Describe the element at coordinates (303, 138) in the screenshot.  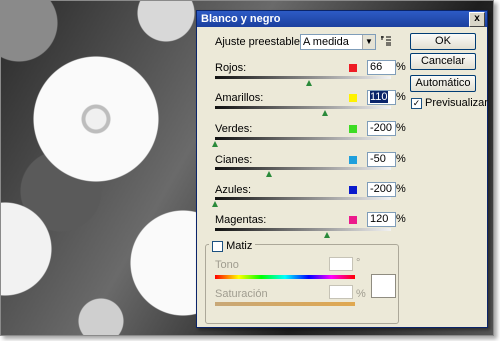
I see `greens-slider-track` at that location.